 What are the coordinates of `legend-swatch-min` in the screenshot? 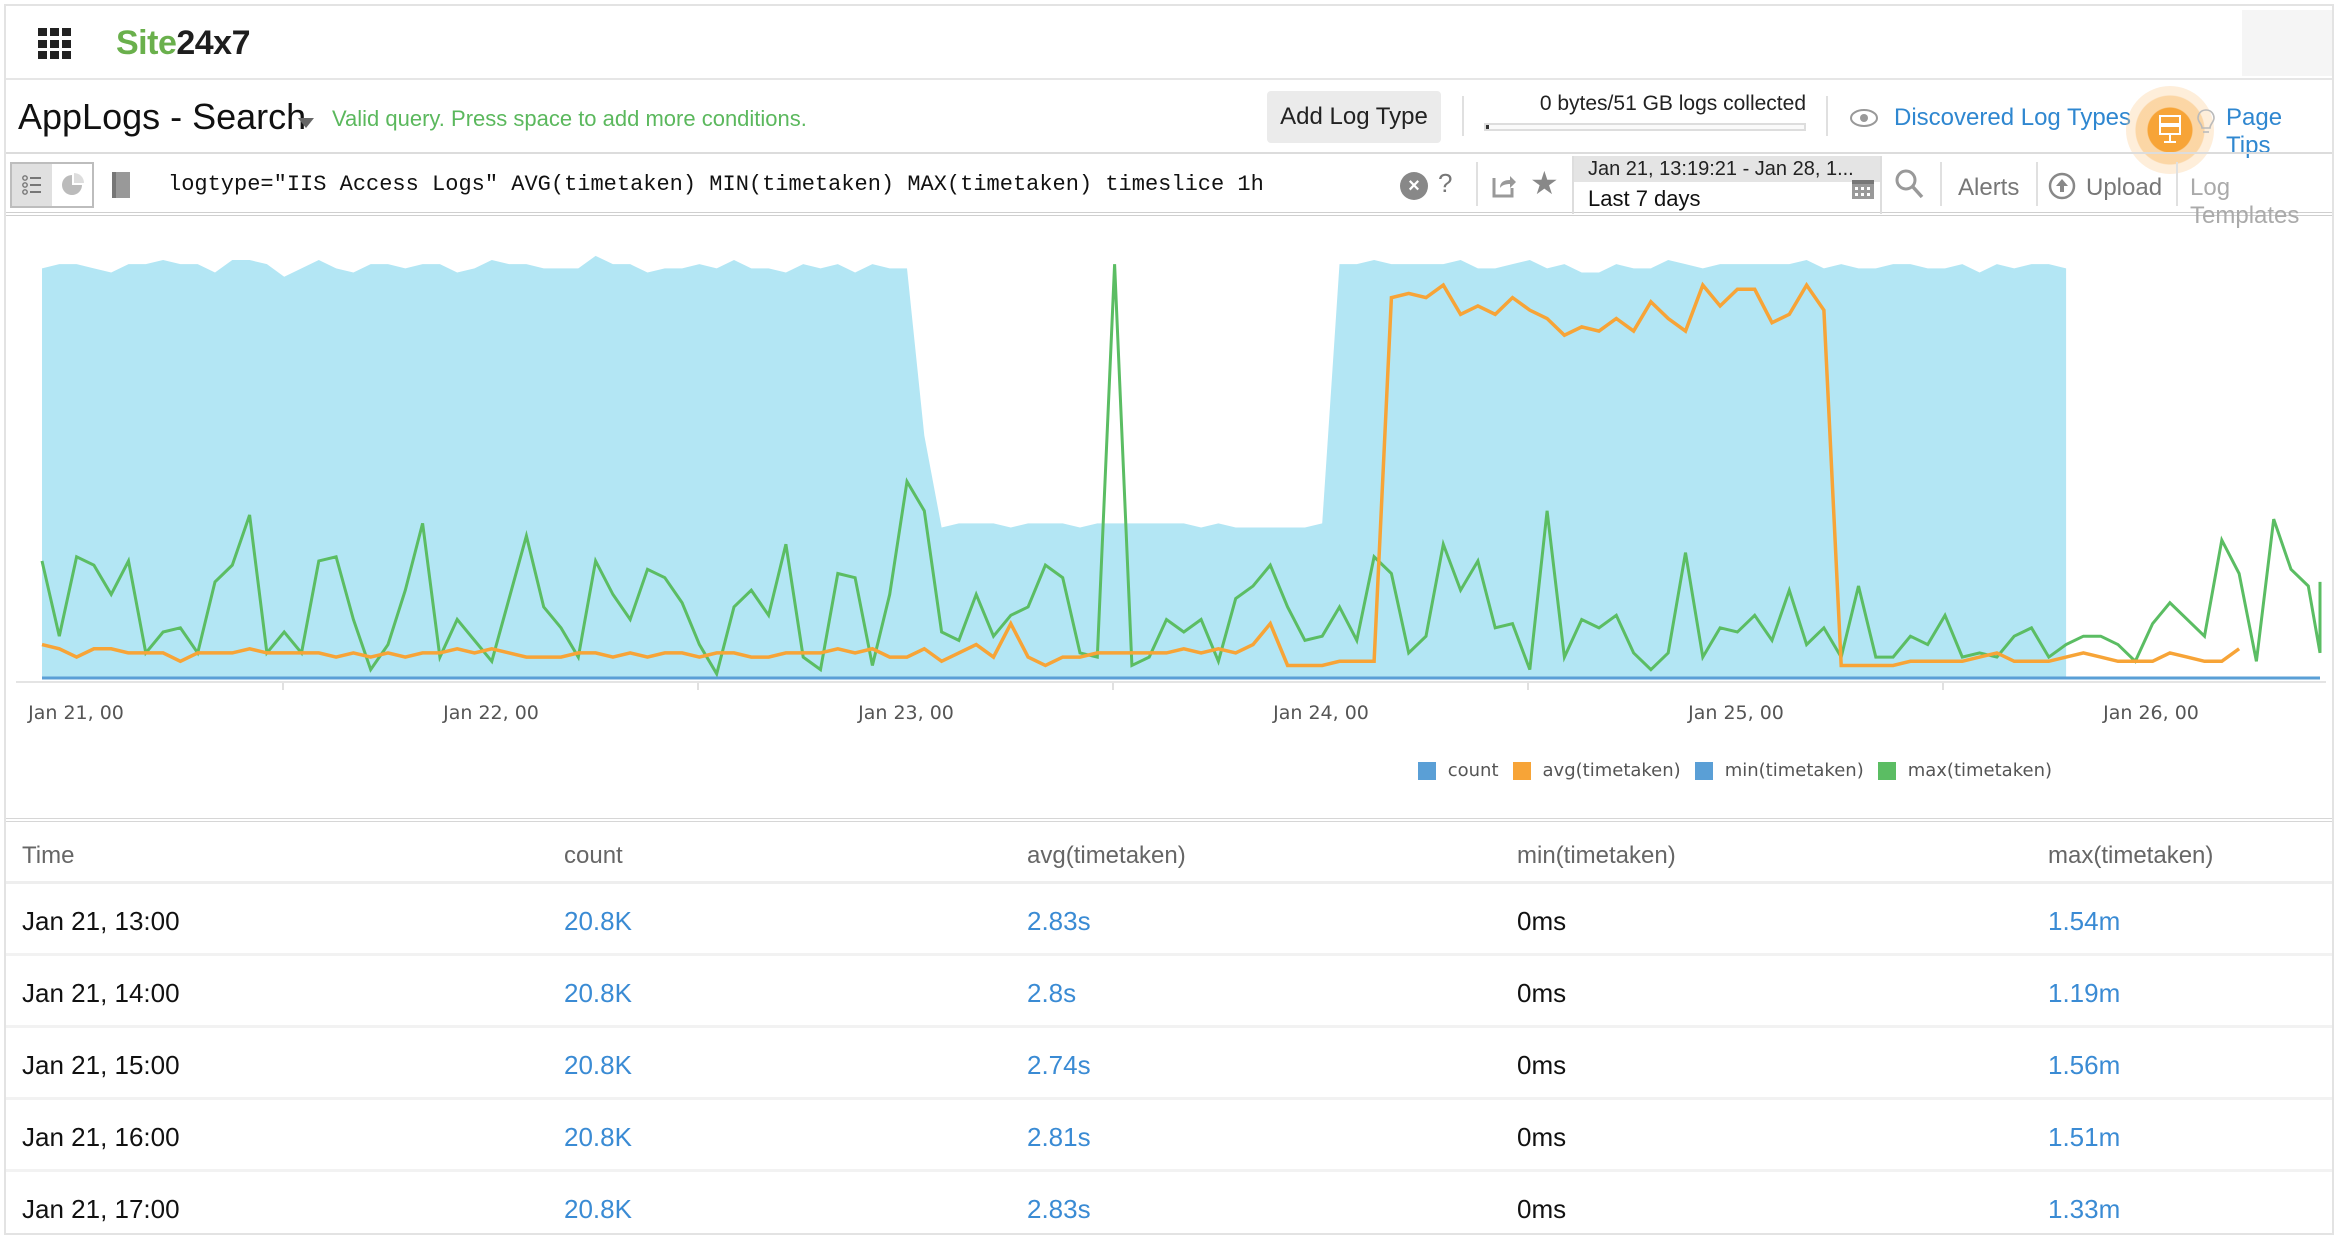 It's located at (1703, 770).